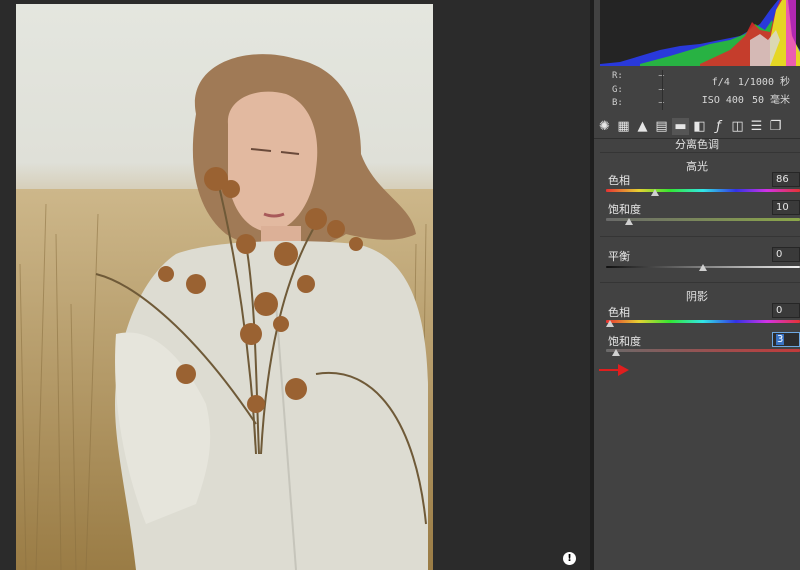  Describe the element at coordinates (628, 221) in the screenshot. I see `highlights-saturation-thumb` at that location.